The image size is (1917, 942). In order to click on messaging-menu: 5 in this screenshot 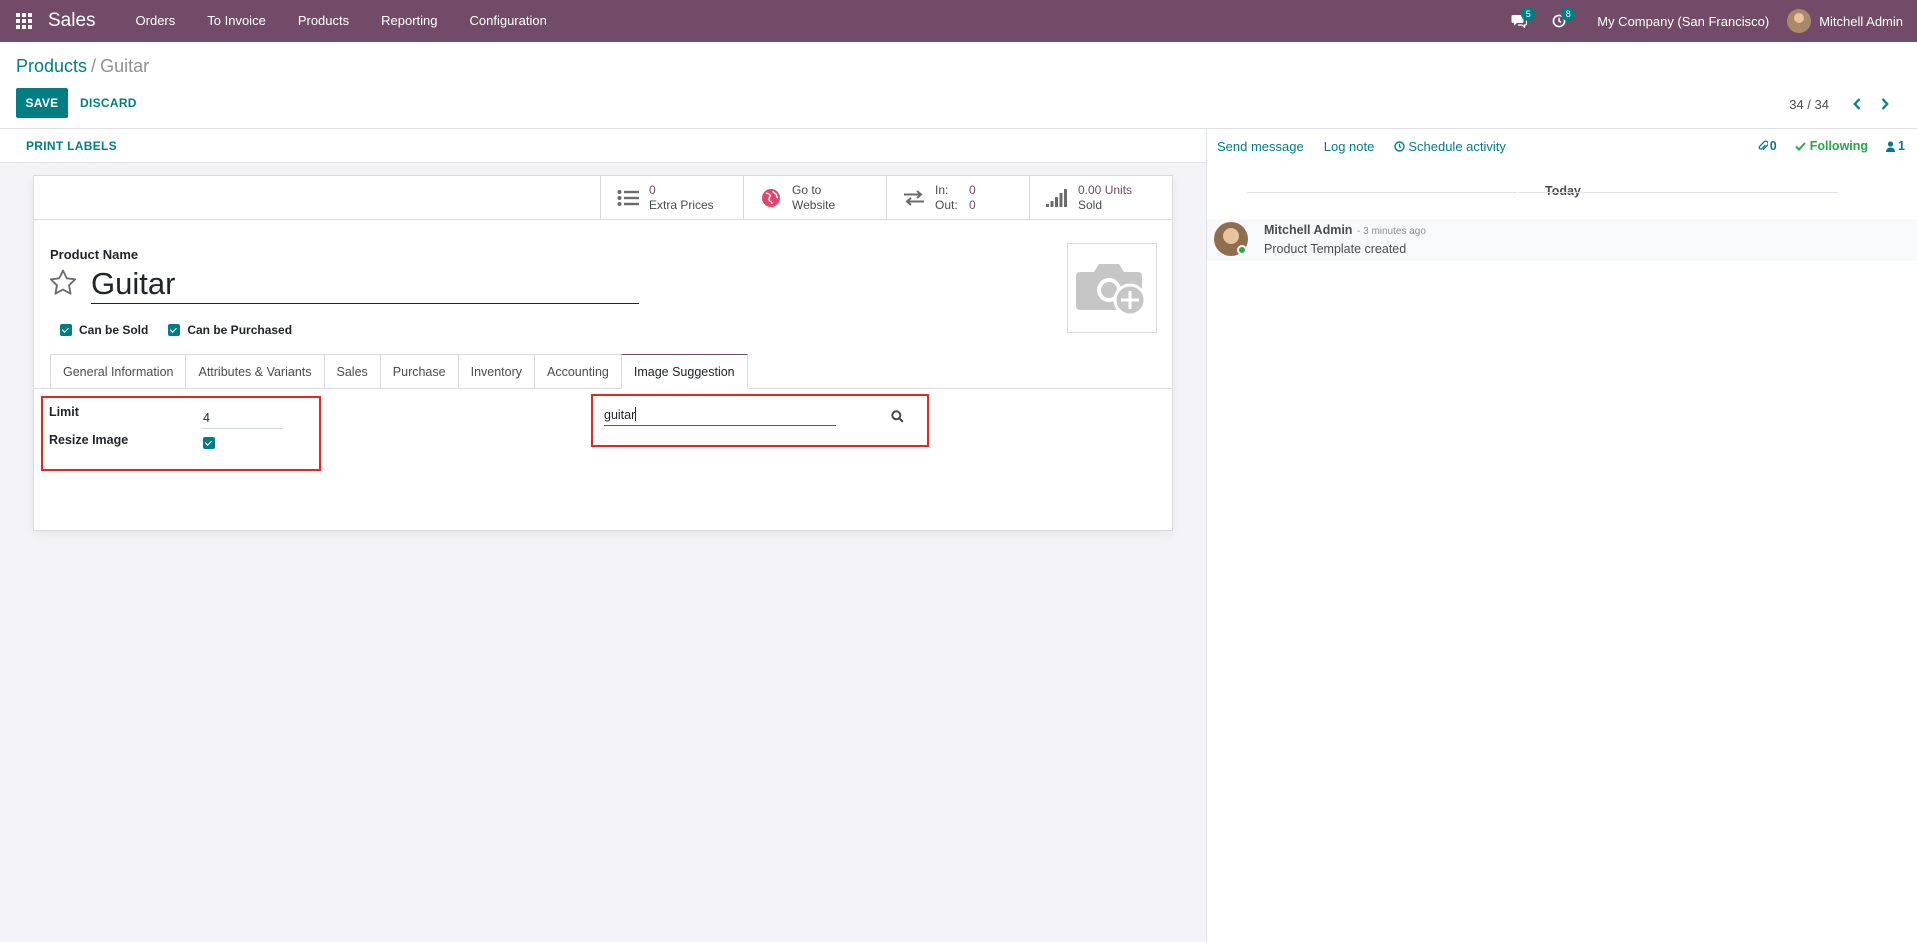, I will do `click(1519, 21)`.